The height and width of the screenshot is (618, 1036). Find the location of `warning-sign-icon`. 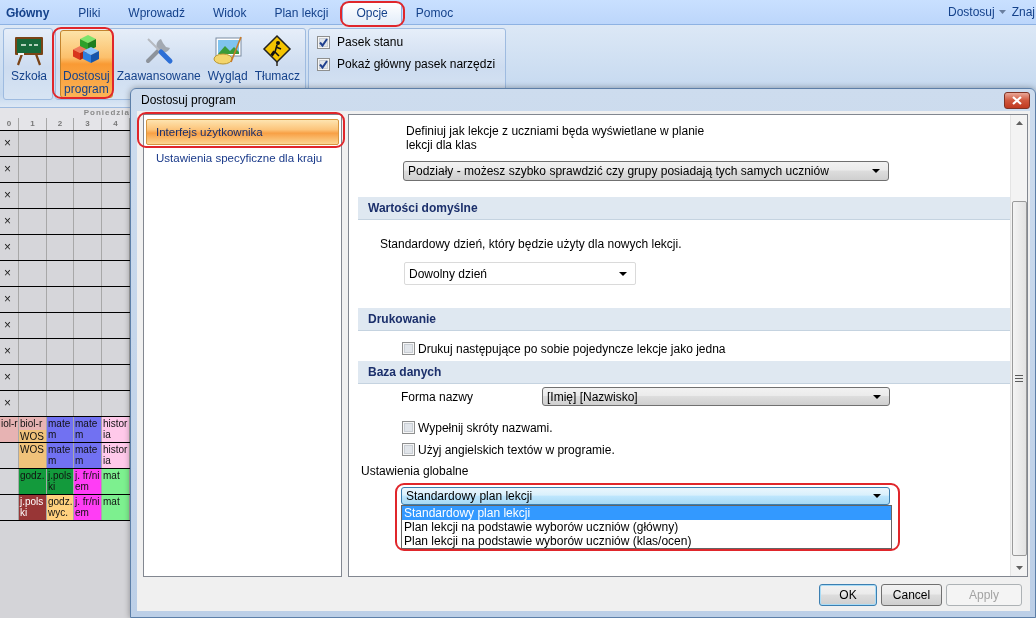

warning-sign-icon is located at coordinates (277, 50).